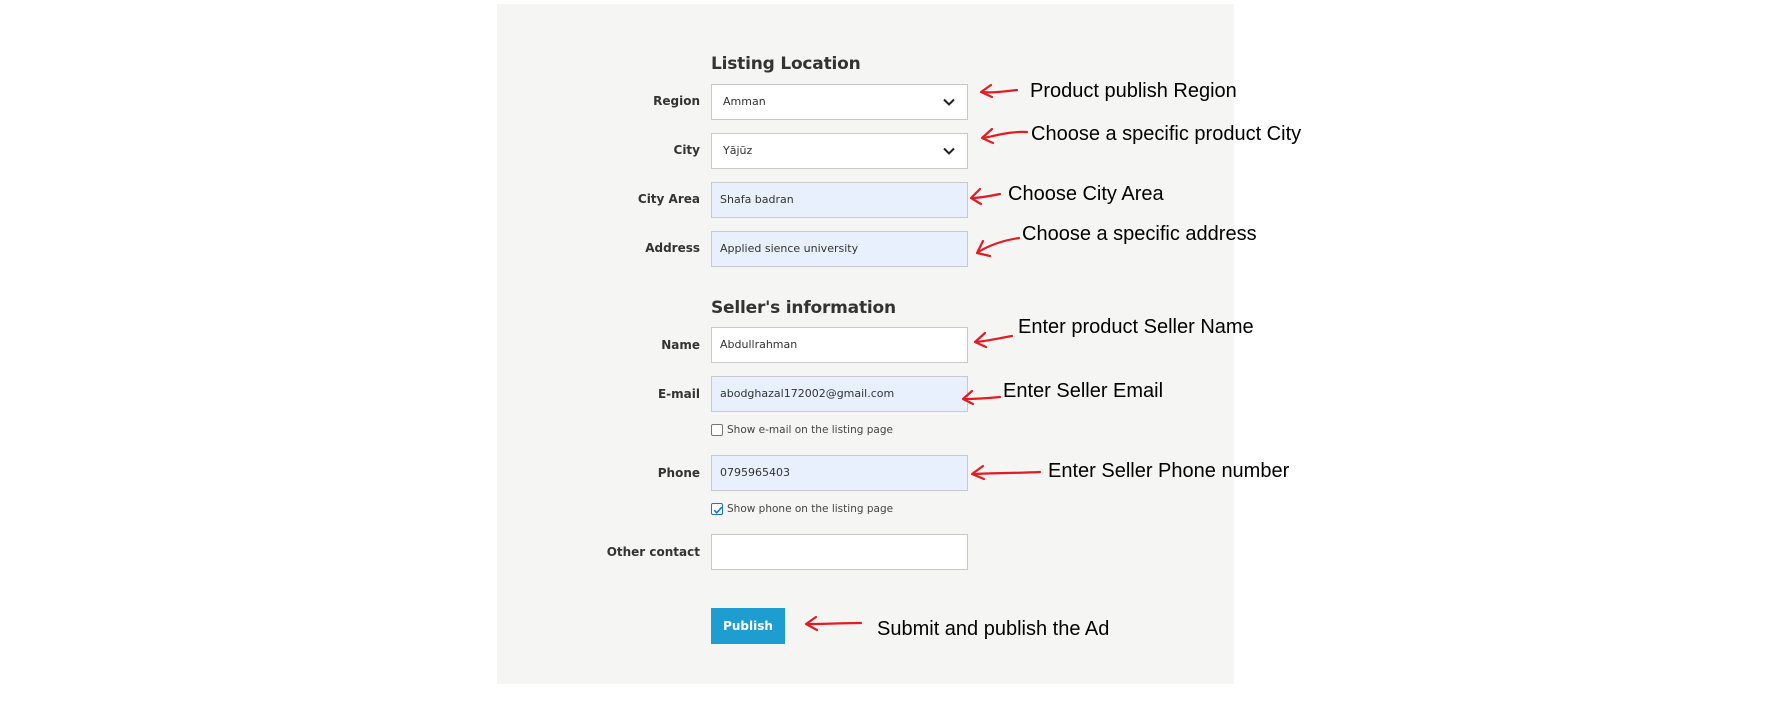  What do you see at coordinates (1004, 136) in the screenshot?
I see `arrow-city` at bounding box center [1004, 136].